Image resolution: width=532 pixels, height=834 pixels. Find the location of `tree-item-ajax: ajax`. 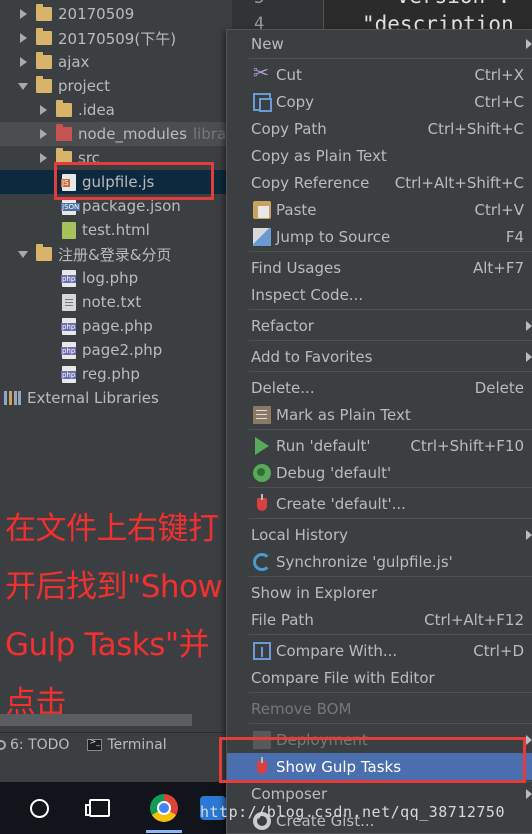

tree-item-ajax: ajax is located at coordinates (116, 62).